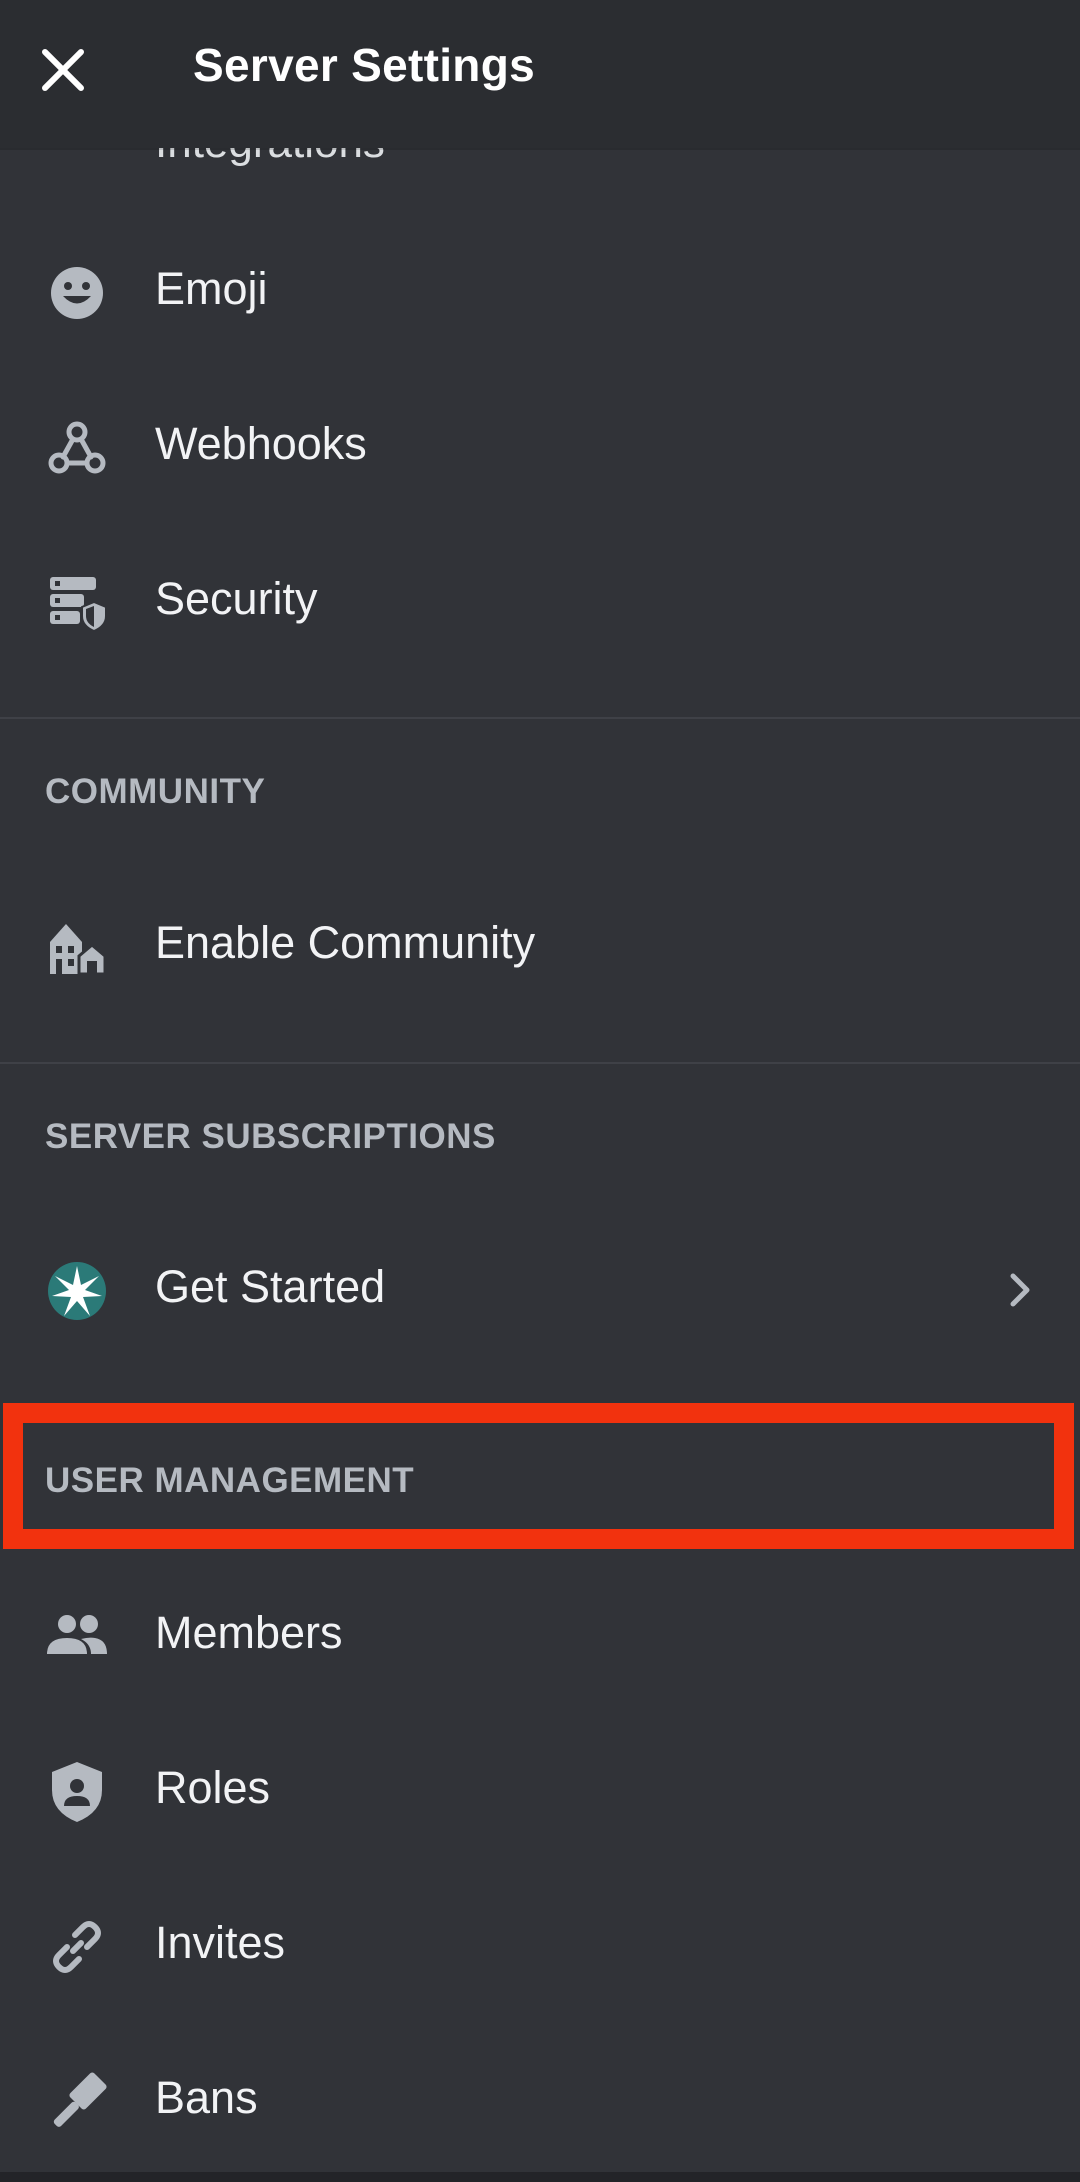 This screenshot has width=1080, height=2182. I want to click on bottom-edge, so click(540, 2177).